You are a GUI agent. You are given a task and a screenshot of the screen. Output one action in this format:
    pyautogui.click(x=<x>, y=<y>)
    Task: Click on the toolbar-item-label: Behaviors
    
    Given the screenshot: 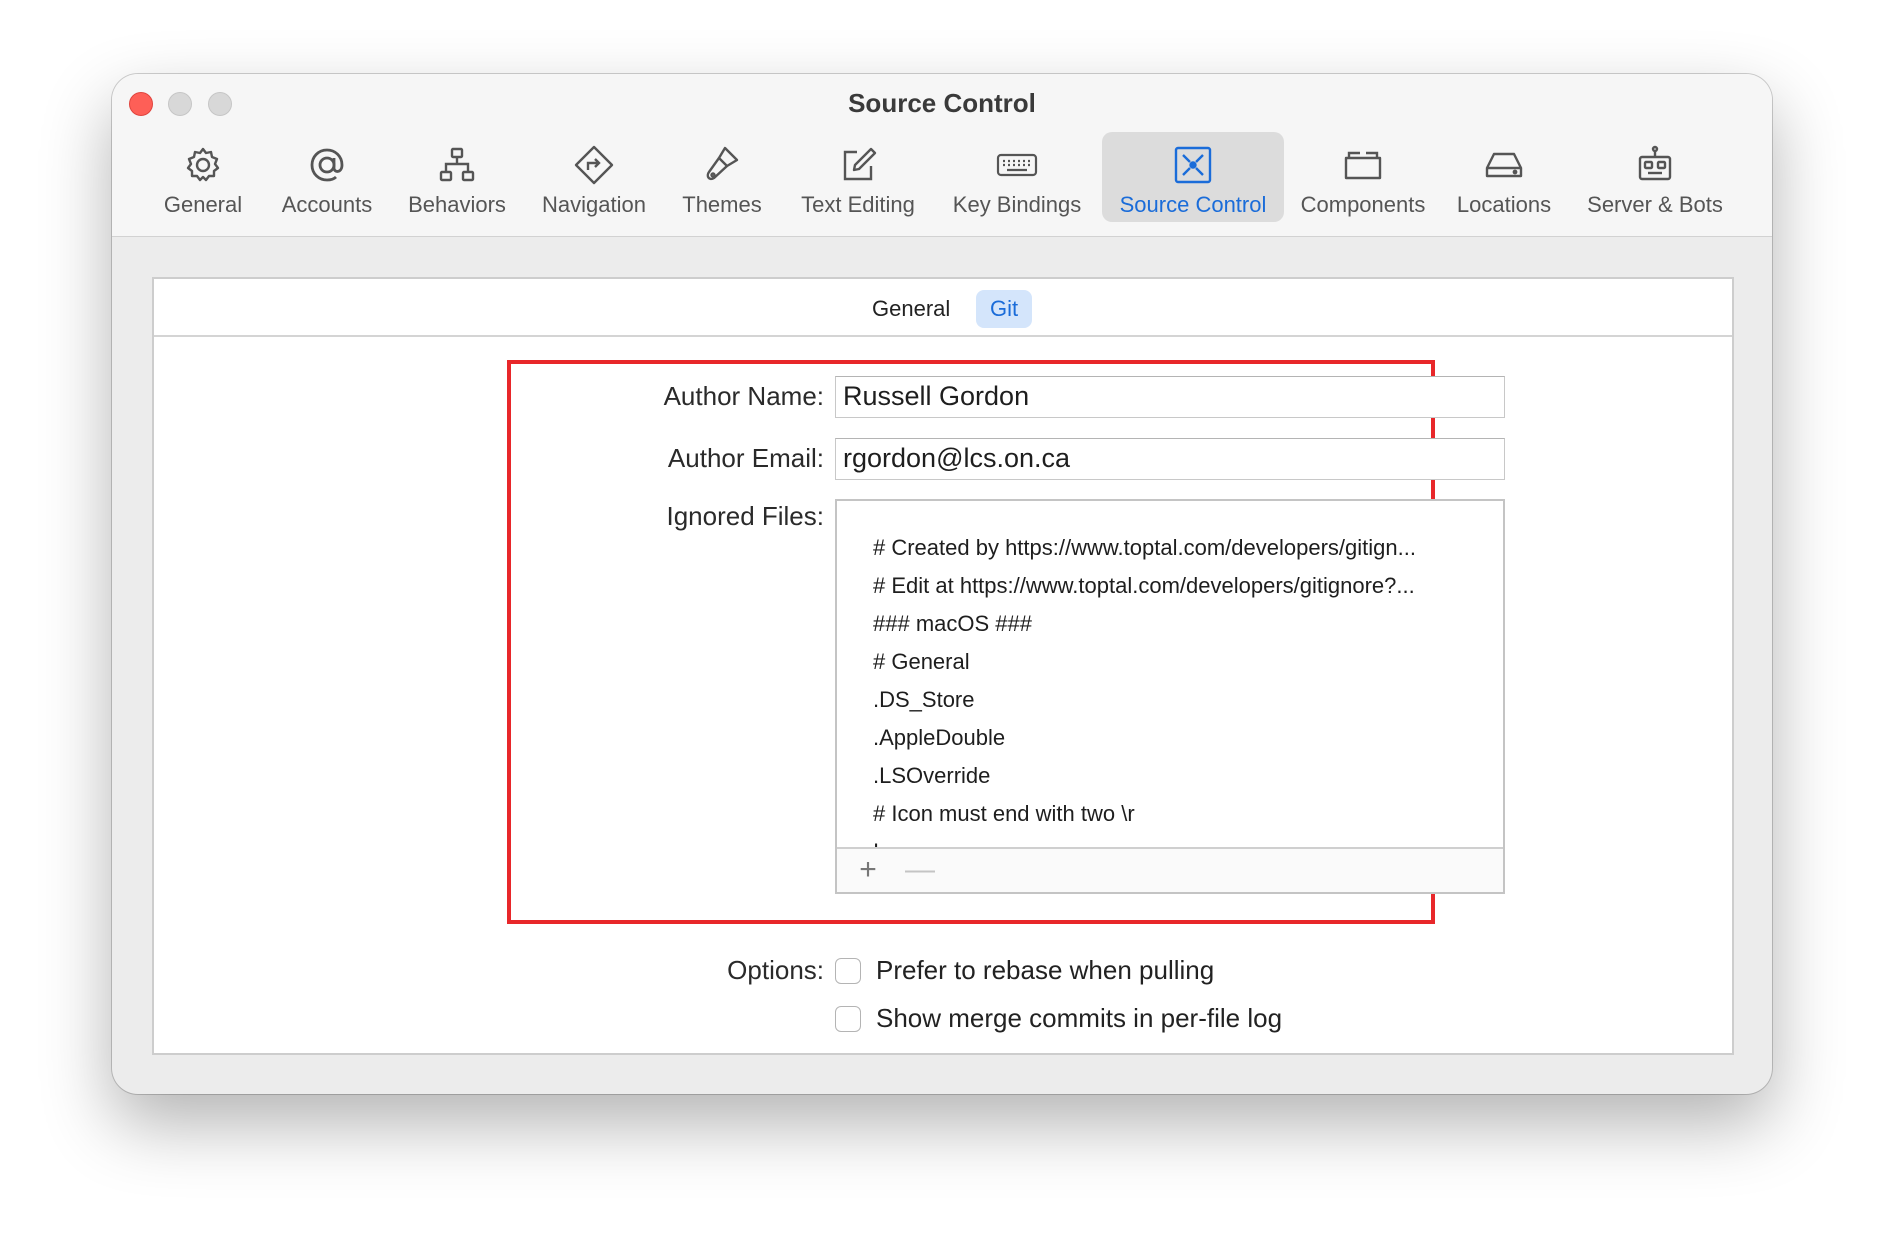 What is the action you would take?
    pyautogui.click(x=457, y=204)
    